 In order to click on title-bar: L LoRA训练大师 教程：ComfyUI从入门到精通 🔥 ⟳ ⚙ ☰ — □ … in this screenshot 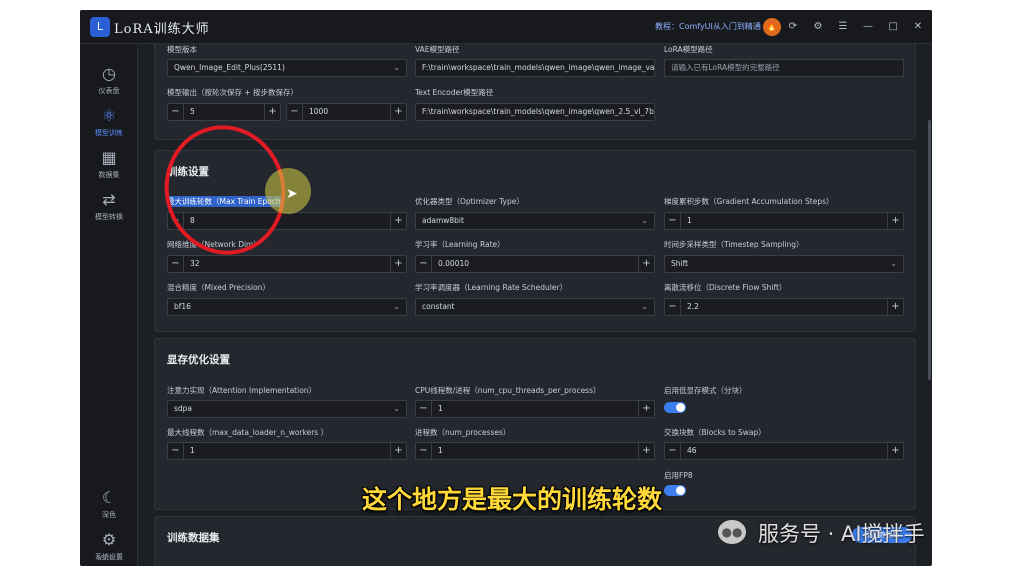, I will do `click(506, 27)`.